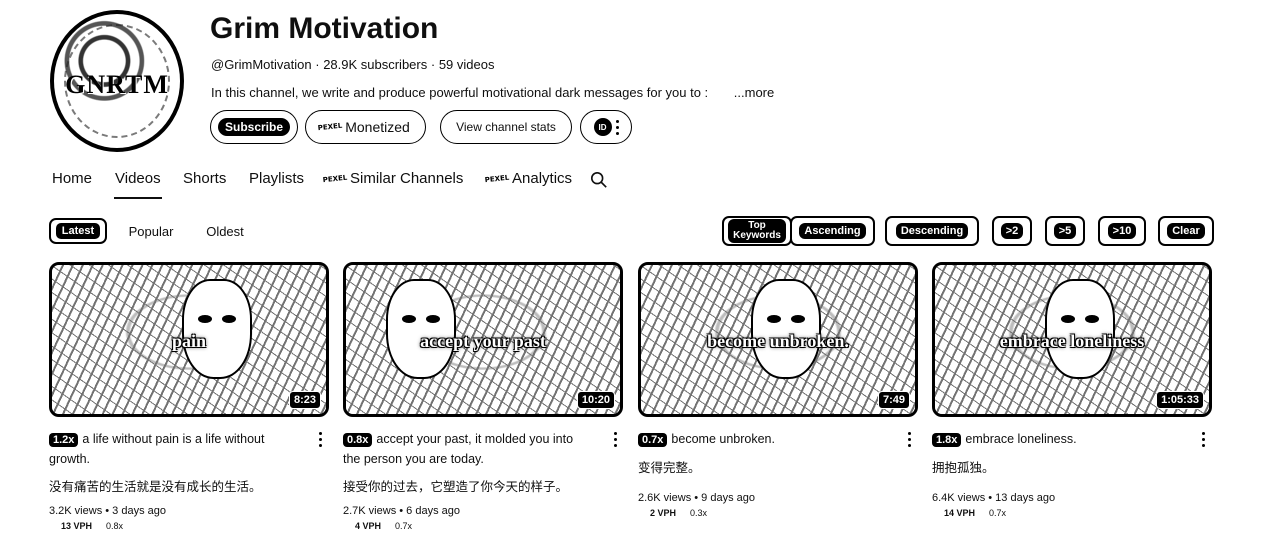  What do you see at coordinates (696, 498) in the screenshot?
I see `video-stats: 2.6K views • 9 days ago` at bounding box center [696, 498].